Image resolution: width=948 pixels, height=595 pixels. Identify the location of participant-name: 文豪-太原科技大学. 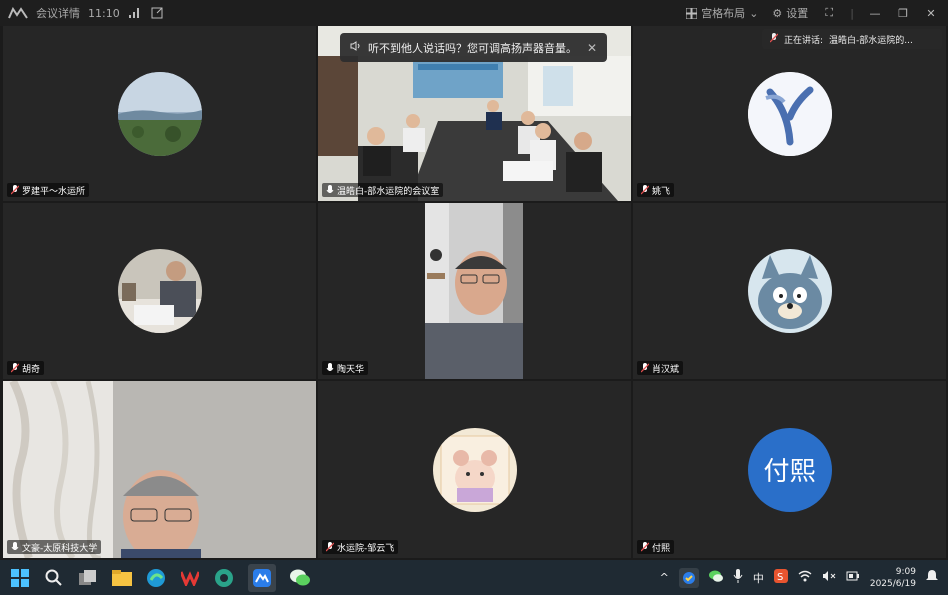
(60, 548).